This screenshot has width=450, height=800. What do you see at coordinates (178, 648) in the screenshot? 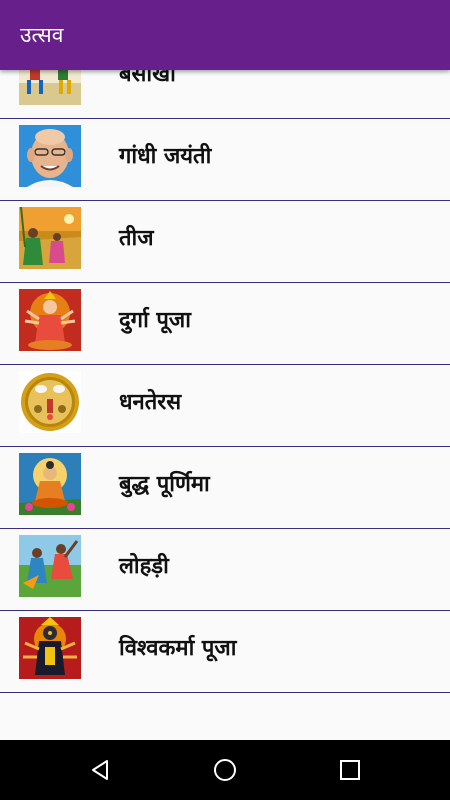
I see `festival-label: विश्वकर्मा पूजा` at bounding box center [178, 648].